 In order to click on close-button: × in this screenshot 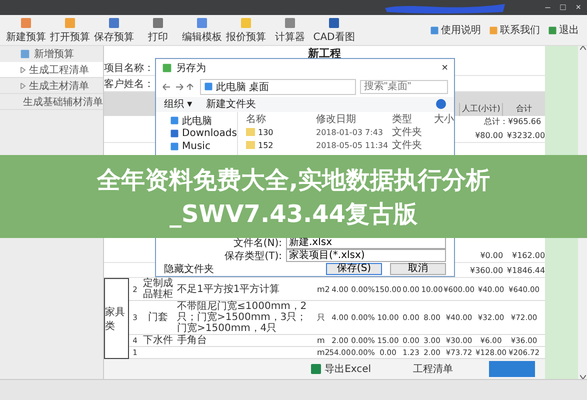, I will do `click(445, 68)`.